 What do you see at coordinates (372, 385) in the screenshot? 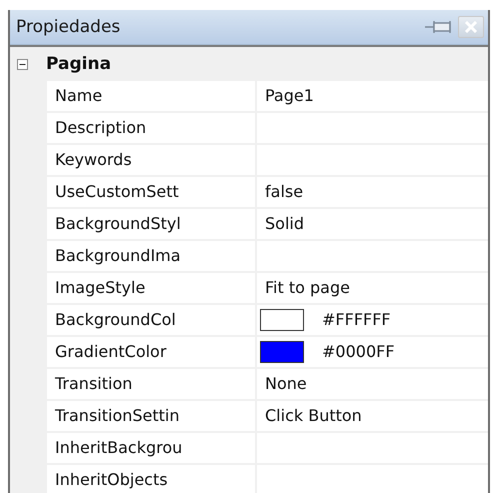
I see `property-value: None` at bounding box center [372, 385].